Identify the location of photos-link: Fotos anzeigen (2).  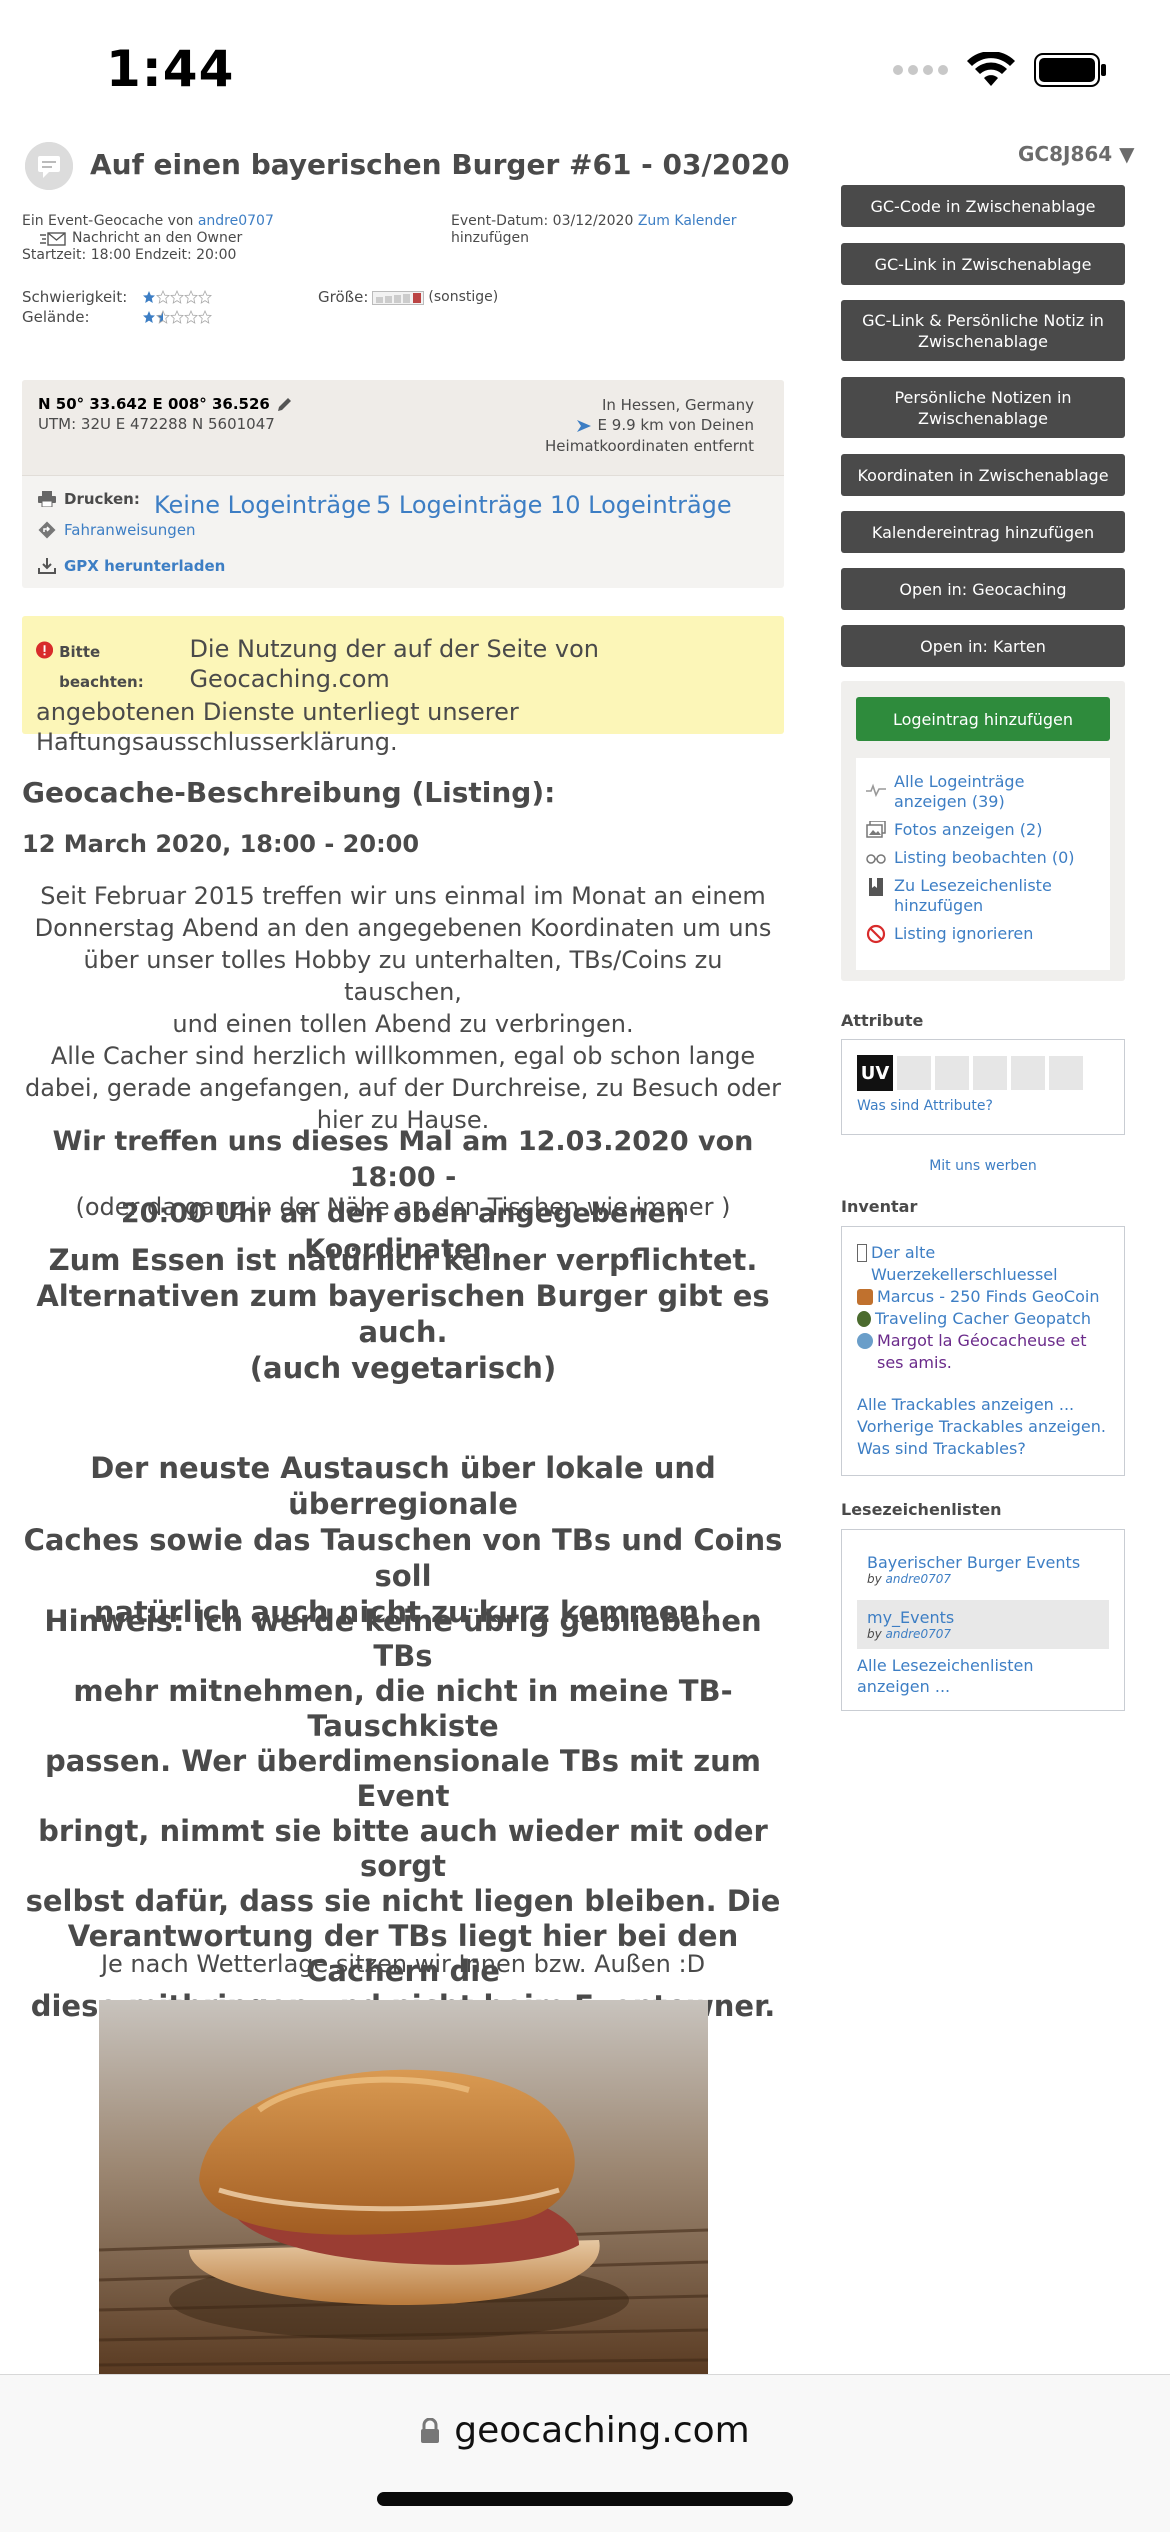
(983, 830).